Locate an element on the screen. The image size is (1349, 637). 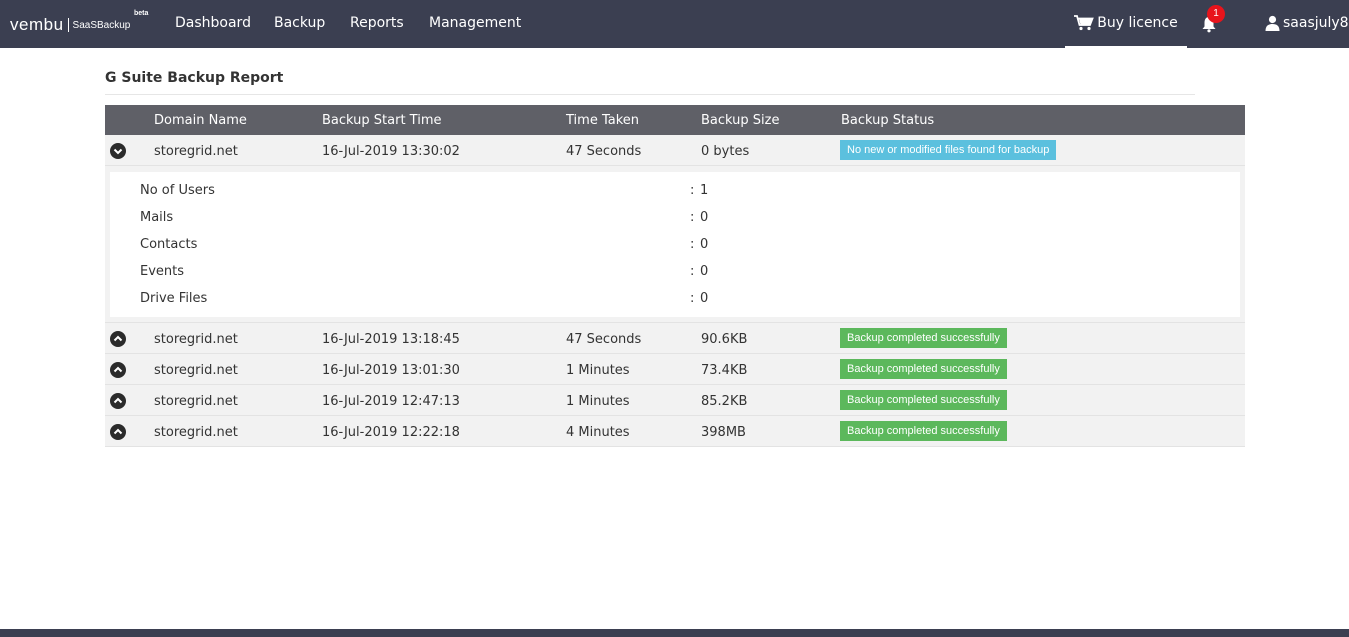
collapse-chevron-icon is located at coordinates (118, 151).